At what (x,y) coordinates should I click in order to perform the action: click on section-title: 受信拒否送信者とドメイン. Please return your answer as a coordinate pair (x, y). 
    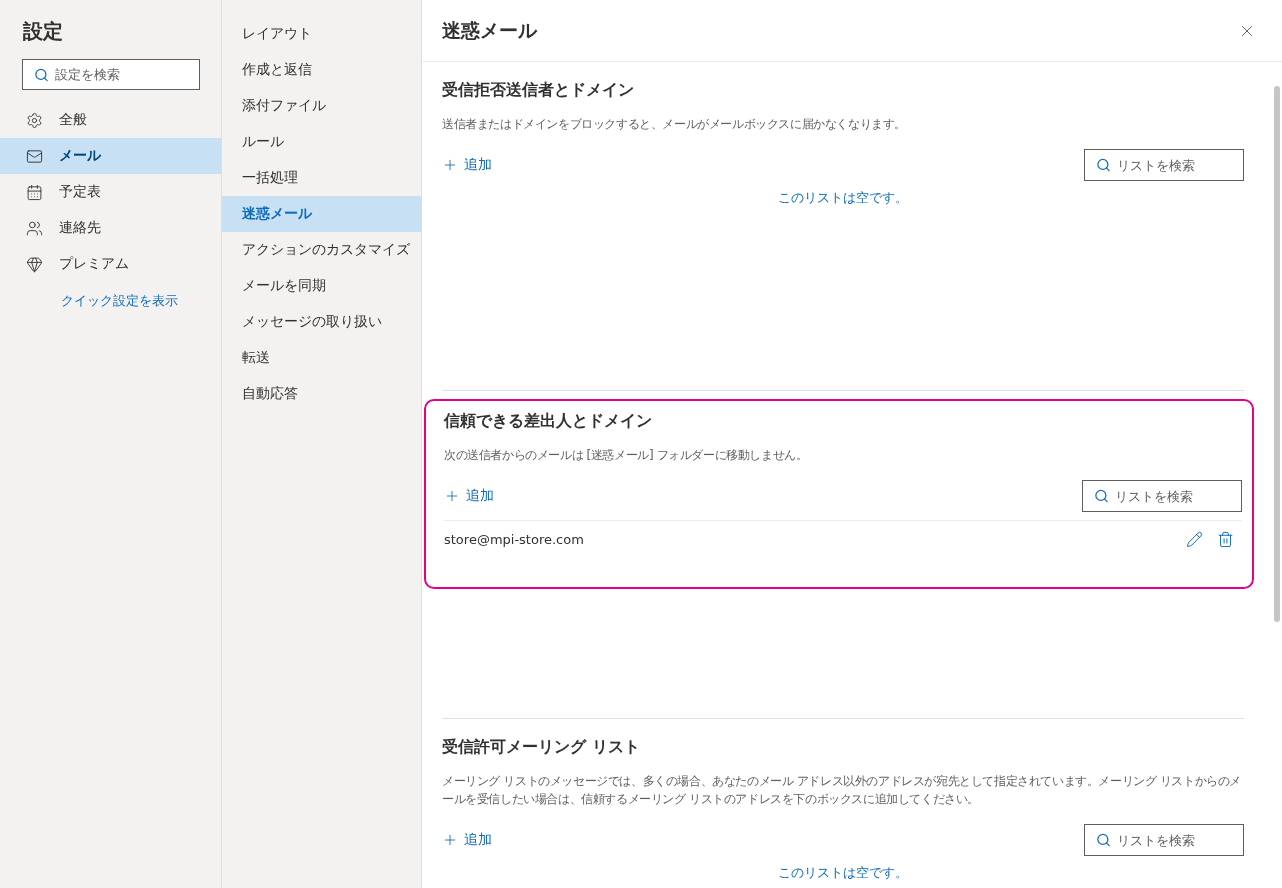
    Looking at the image, I should click on (538, 90).